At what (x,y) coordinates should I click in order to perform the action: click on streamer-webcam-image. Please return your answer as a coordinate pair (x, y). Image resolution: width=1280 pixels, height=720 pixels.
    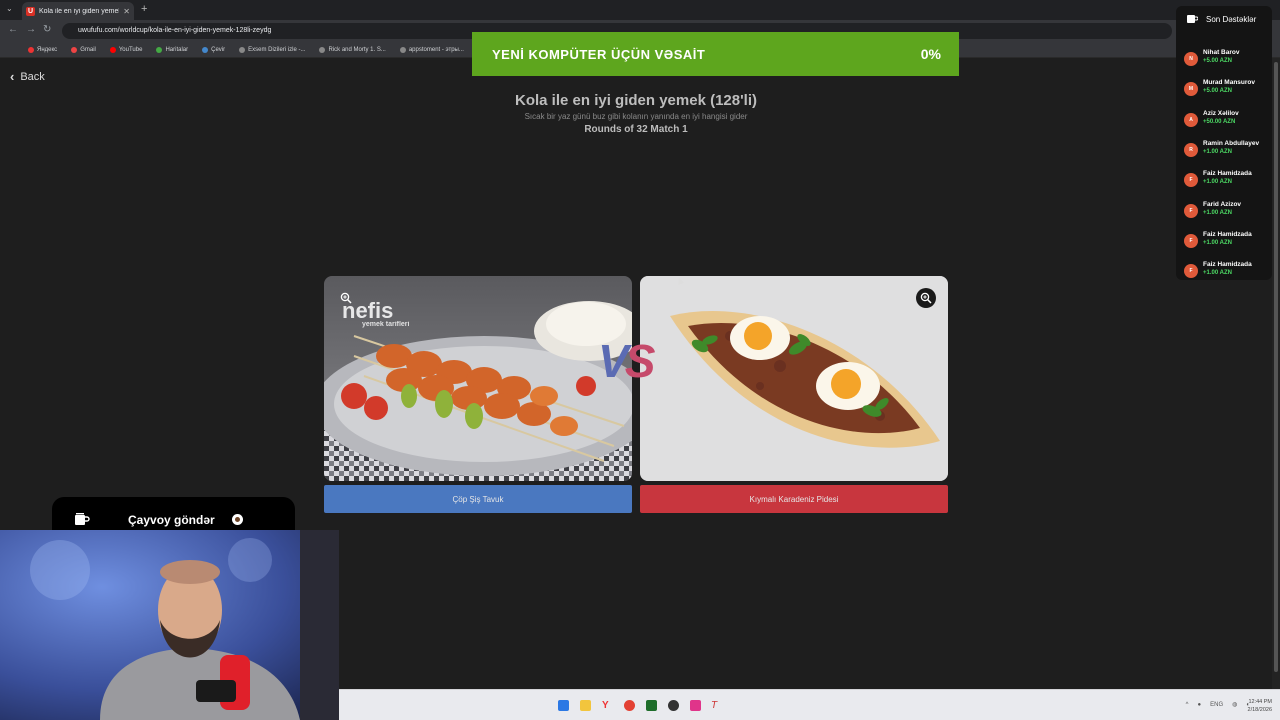
    Looking at the image, I should click on (169, 625).